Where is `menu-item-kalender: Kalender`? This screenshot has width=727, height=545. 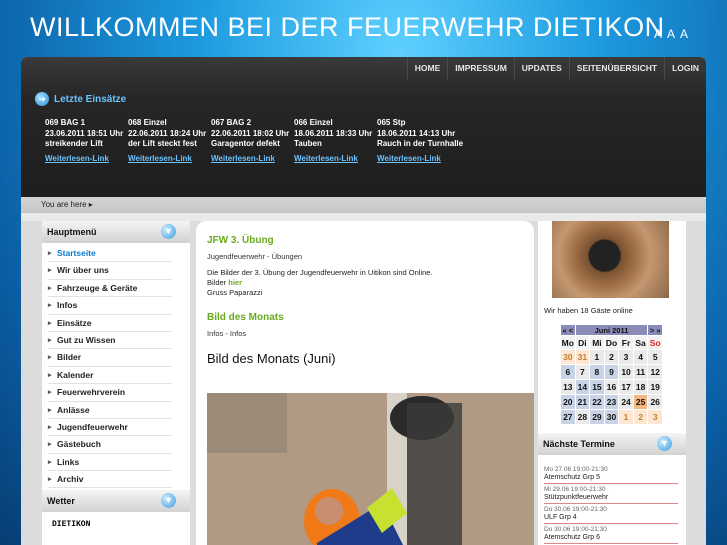
menu-item-kalender: Kalender is located at coordinates (110, 376).